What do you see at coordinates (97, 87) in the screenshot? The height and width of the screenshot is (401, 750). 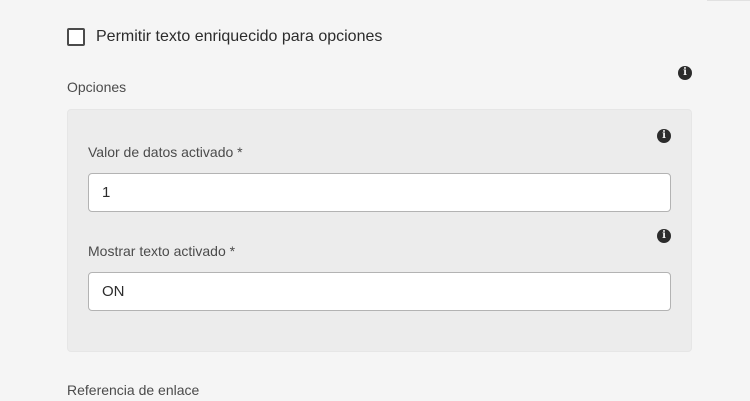 I see `options-section-label: Opciones` at bounding box center [97, 87].